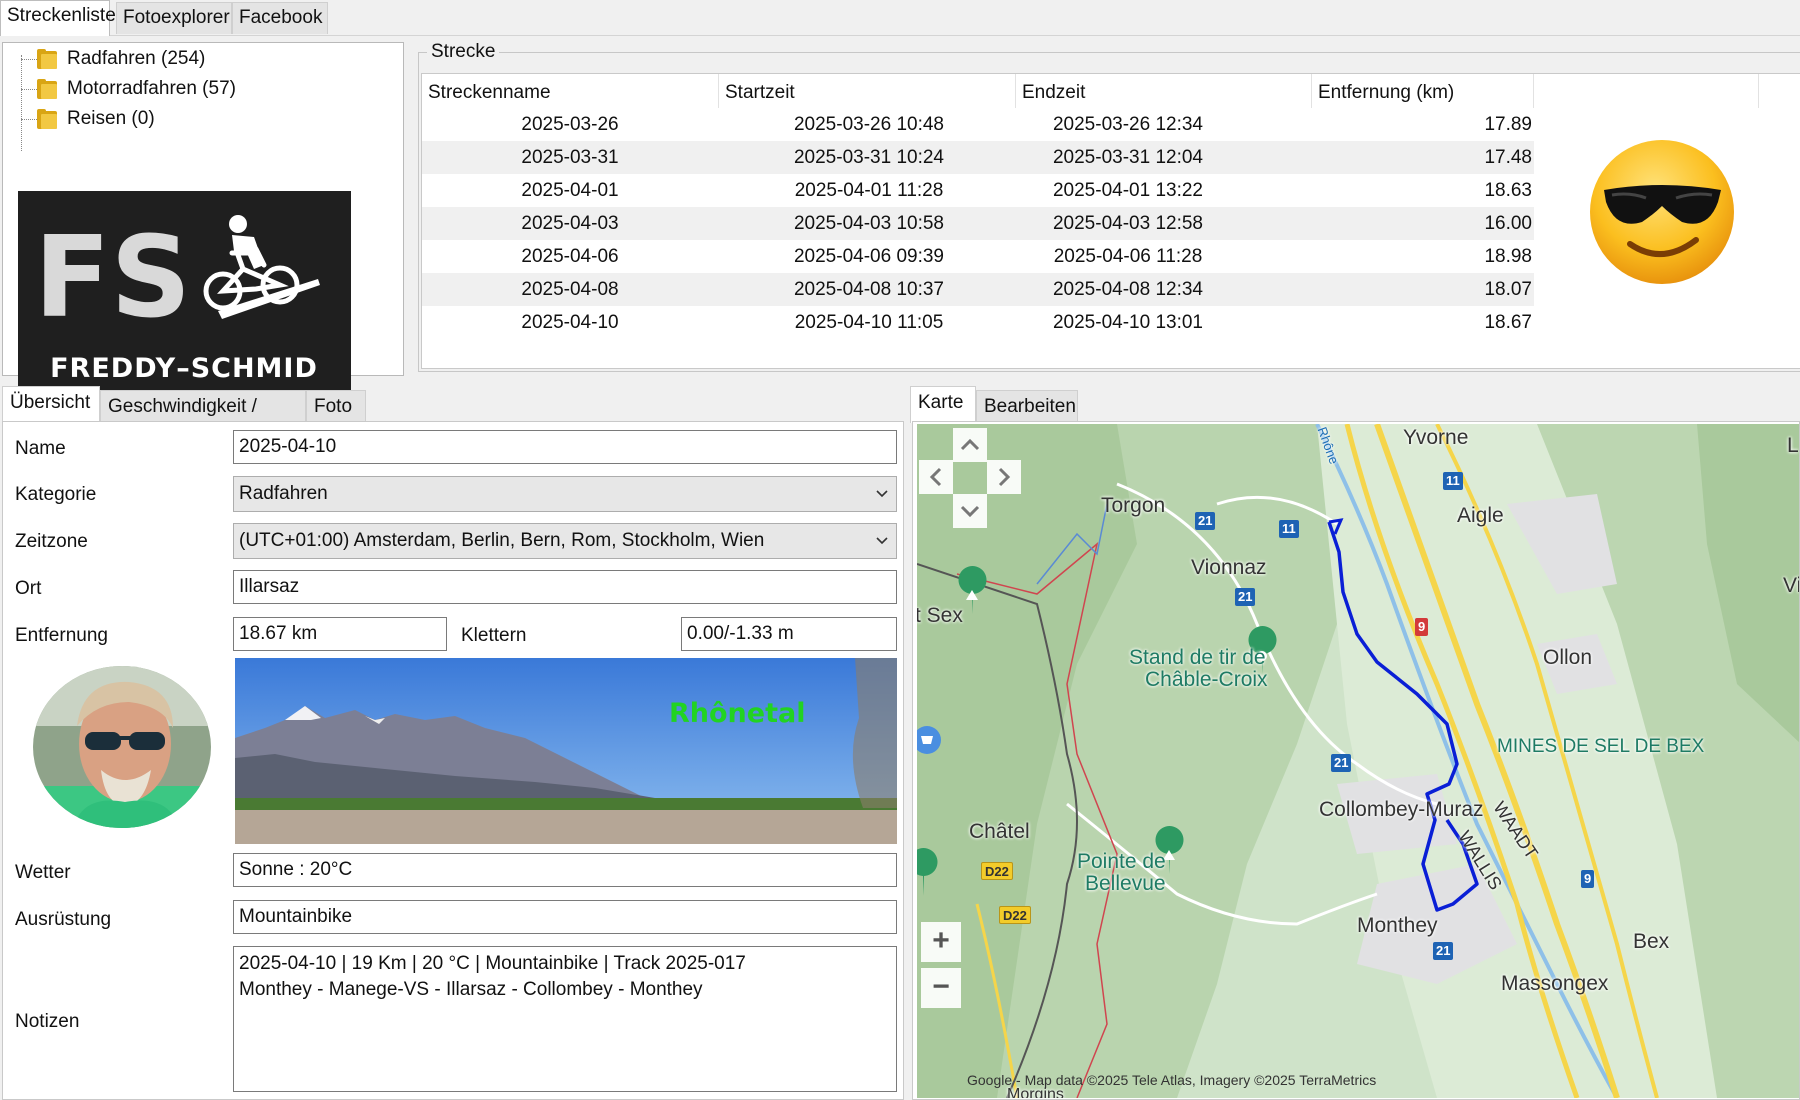  Describe the element at coordinates (565, 870) in the screenshot. I see `wetter-field: Sonne : 20°C` at that location.